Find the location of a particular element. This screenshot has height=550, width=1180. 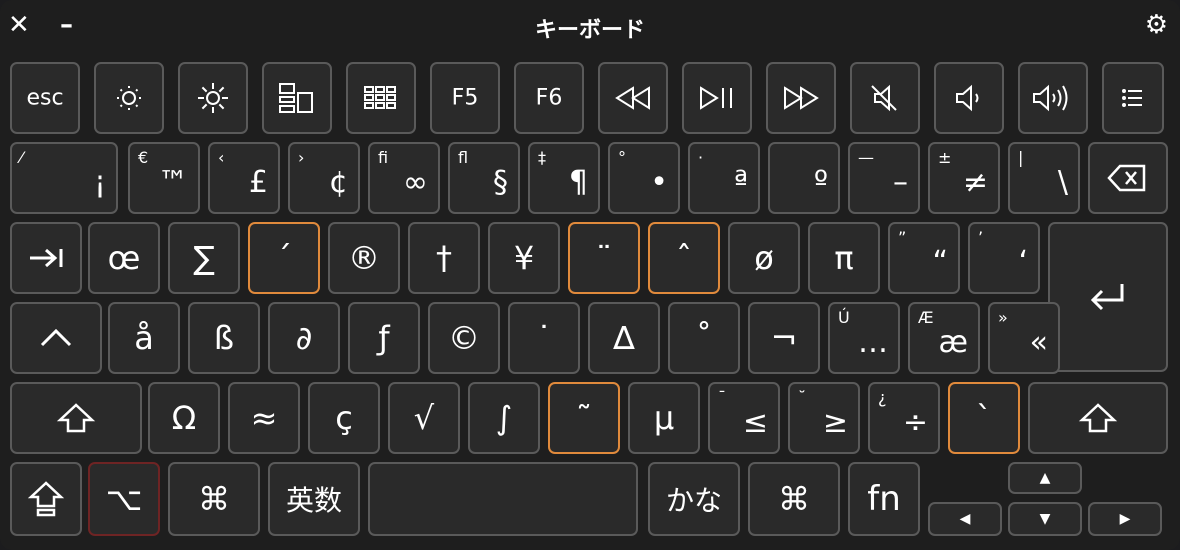

main-char: ª is located at coordinates (740, 182).